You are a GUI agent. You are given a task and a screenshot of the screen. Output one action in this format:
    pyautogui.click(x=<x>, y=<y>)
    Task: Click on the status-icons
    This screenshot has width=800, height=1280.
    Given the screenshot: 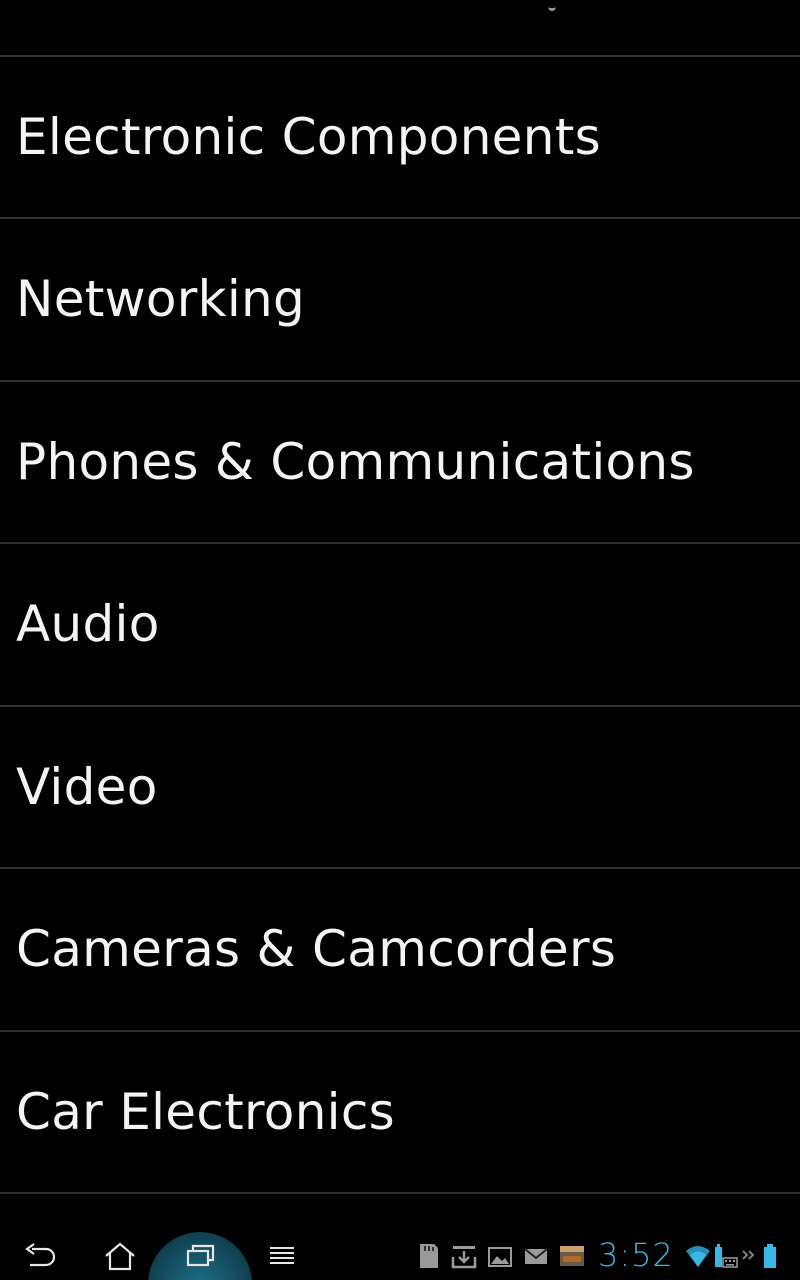 What is the action you would take?
    pyautogui.click(x=732, y=1256)
    